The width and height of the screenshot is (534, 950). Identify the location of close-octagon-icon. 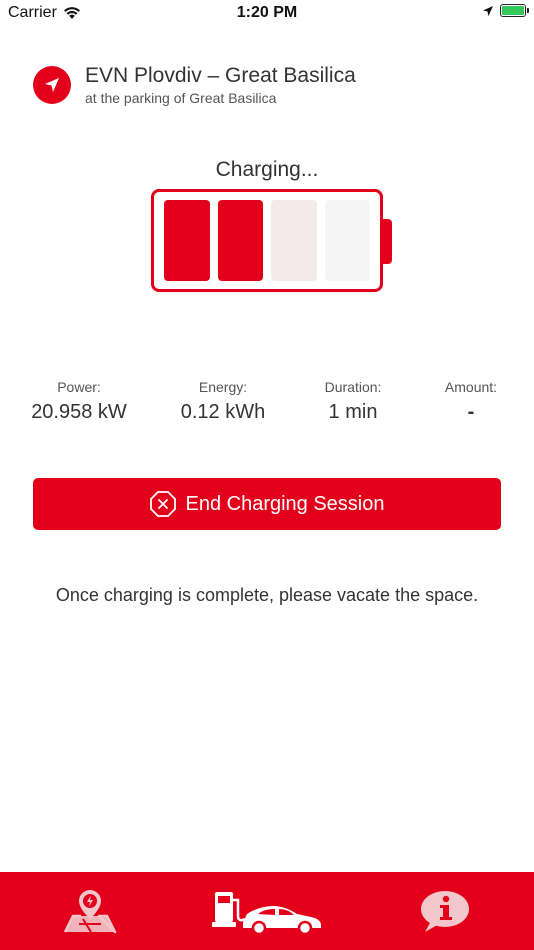
(163, 504).